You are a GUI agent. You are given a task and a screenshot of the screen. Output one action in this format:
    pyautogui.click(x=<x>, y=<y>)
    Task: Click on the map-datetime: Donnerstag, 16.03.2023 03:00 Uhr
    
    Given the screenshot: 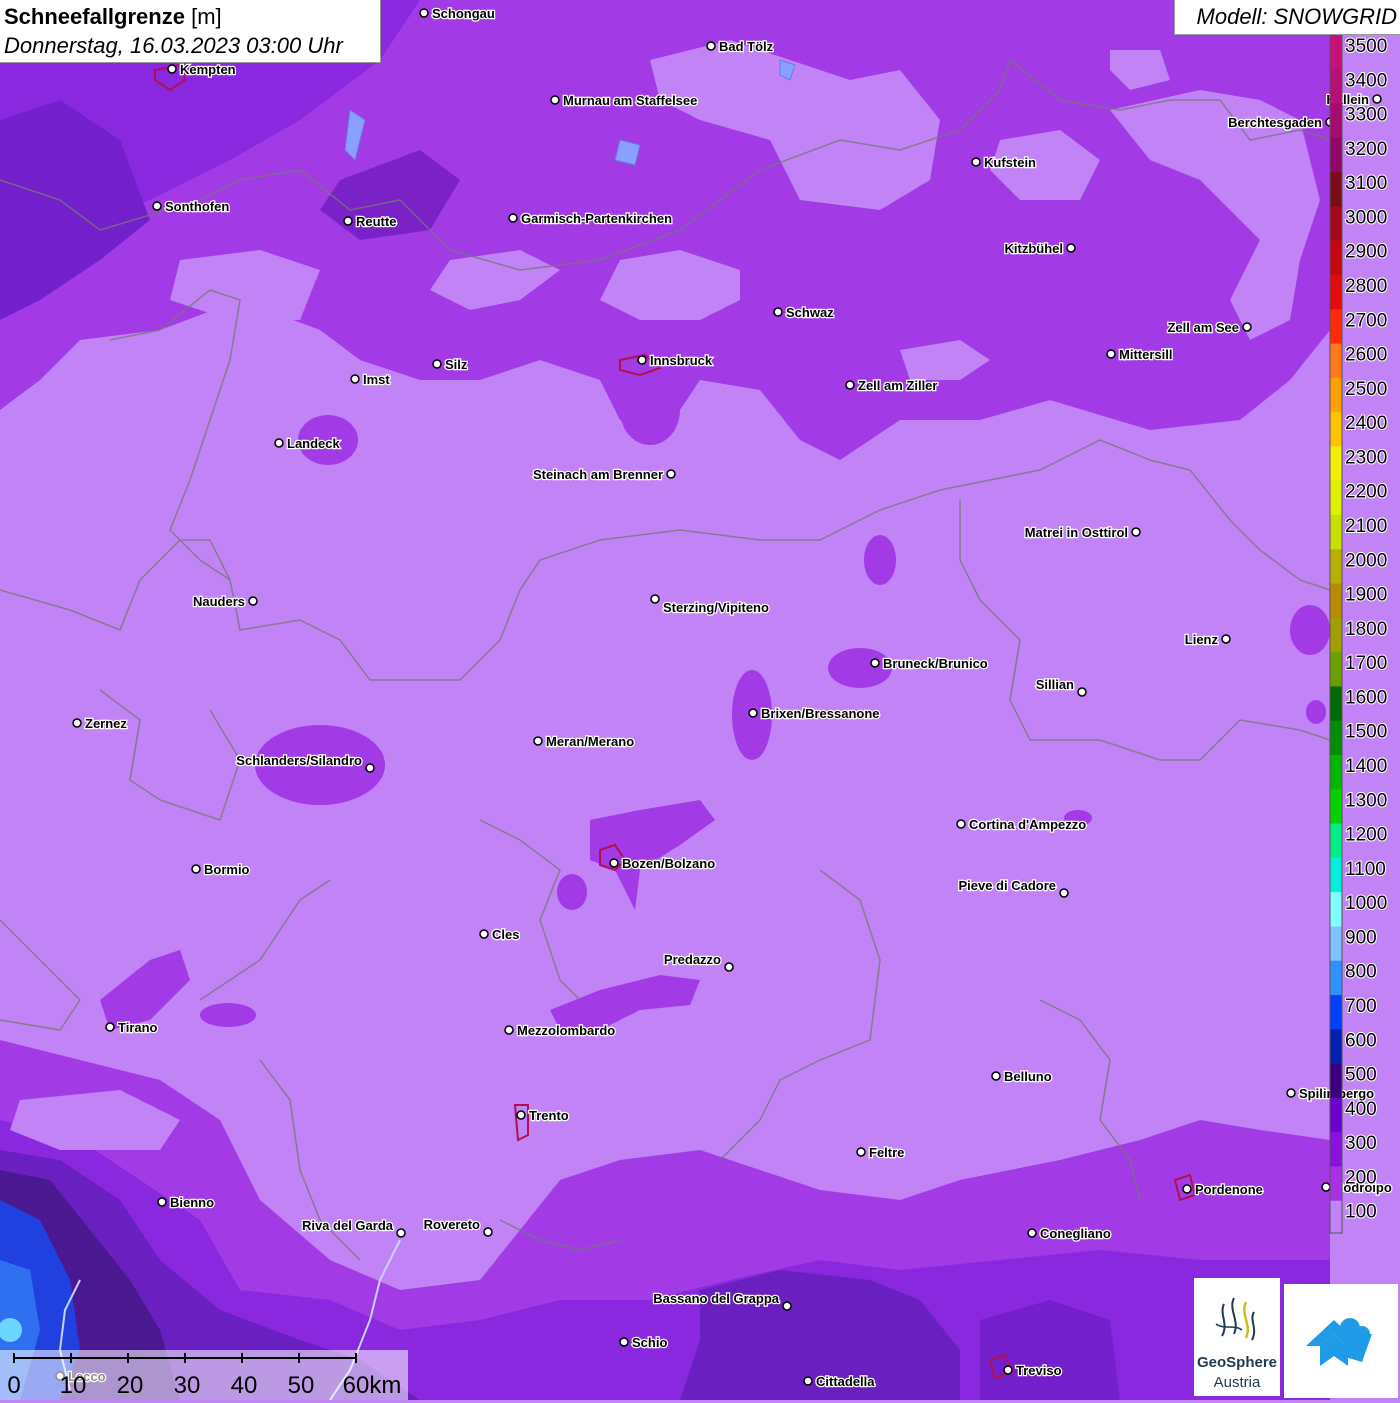 What is the action you would take?
    pyautogui.click(x=173, y=45)
    